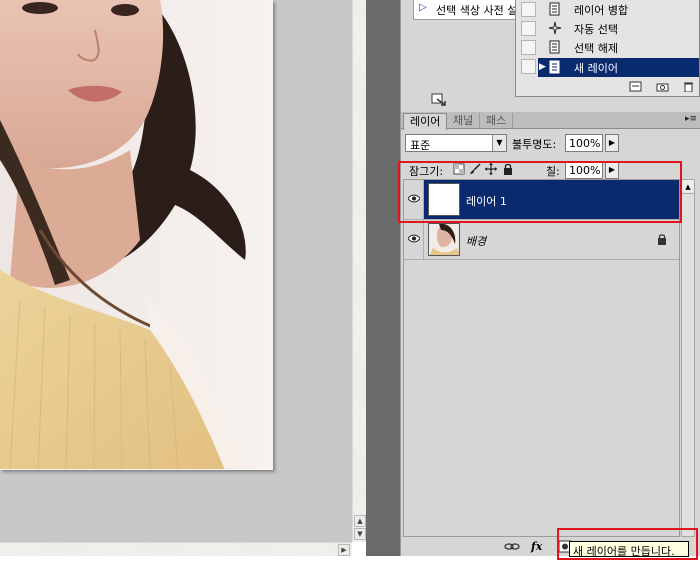  I want to click on scroll-down-arrow: ▼, so click(360, 534).